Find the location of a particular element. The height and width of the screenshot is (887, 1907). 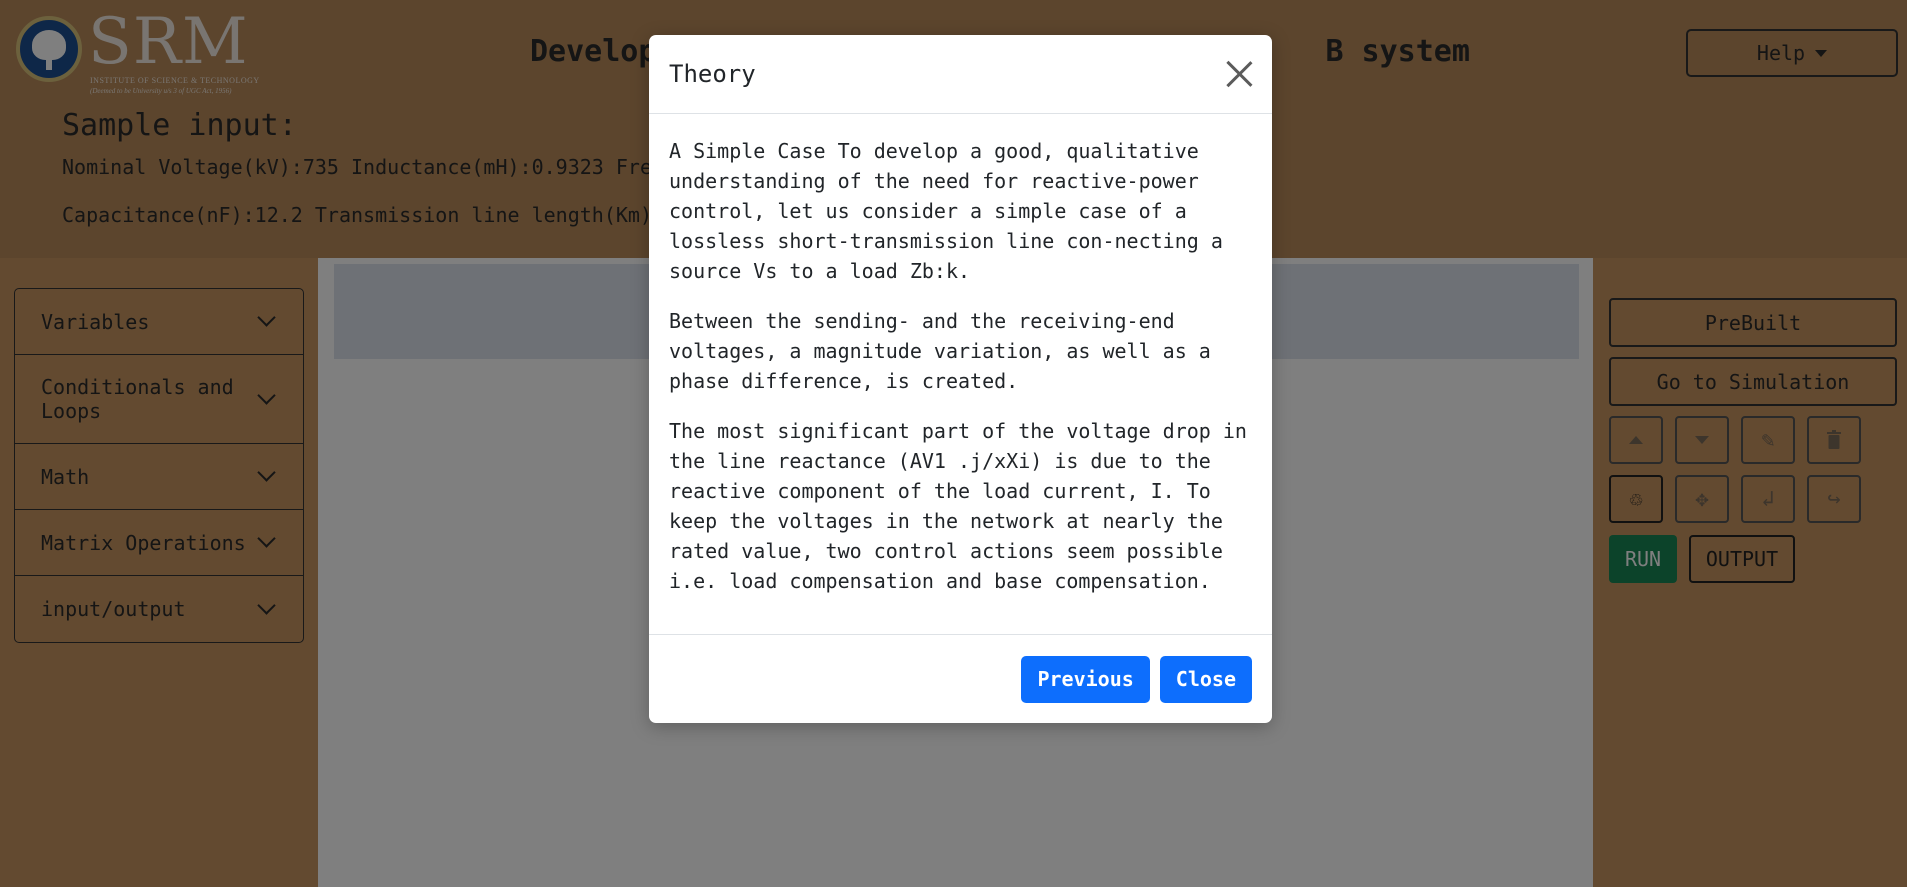

modal-header: Theory is located at coordinates (960, 74).